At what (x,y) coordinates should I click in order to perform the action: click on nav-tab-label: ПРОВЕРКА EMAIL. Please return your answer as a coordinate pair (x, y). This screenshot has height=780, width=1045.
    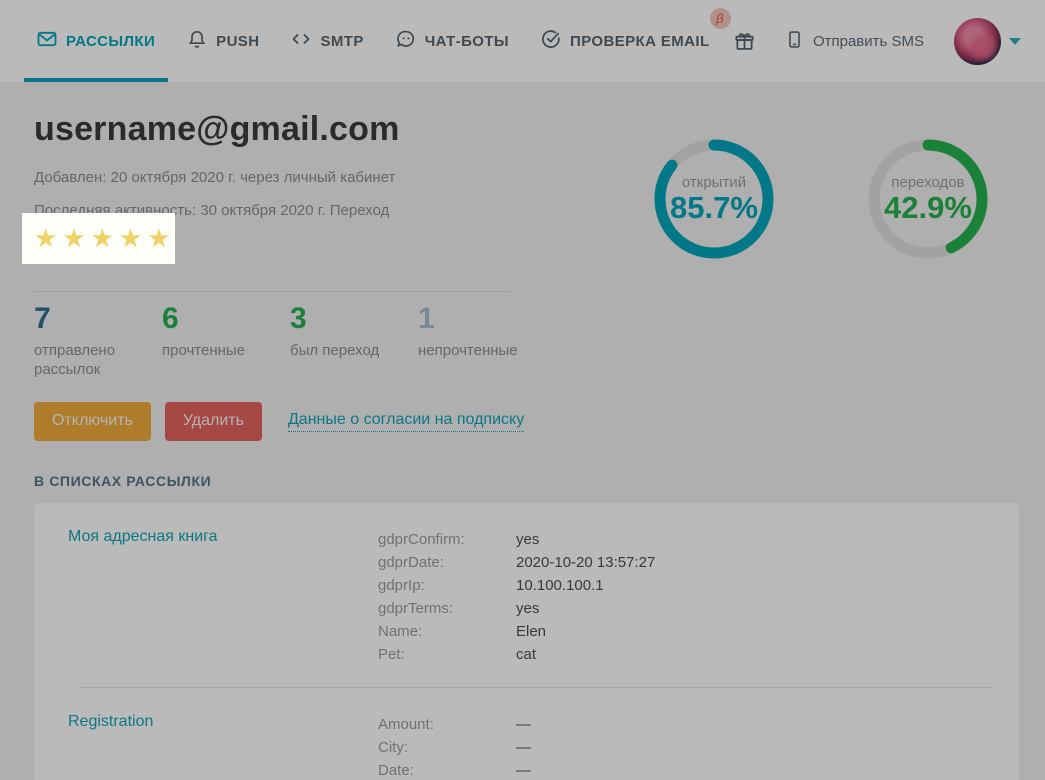
    Looking at the image, I should click on (640, 41).